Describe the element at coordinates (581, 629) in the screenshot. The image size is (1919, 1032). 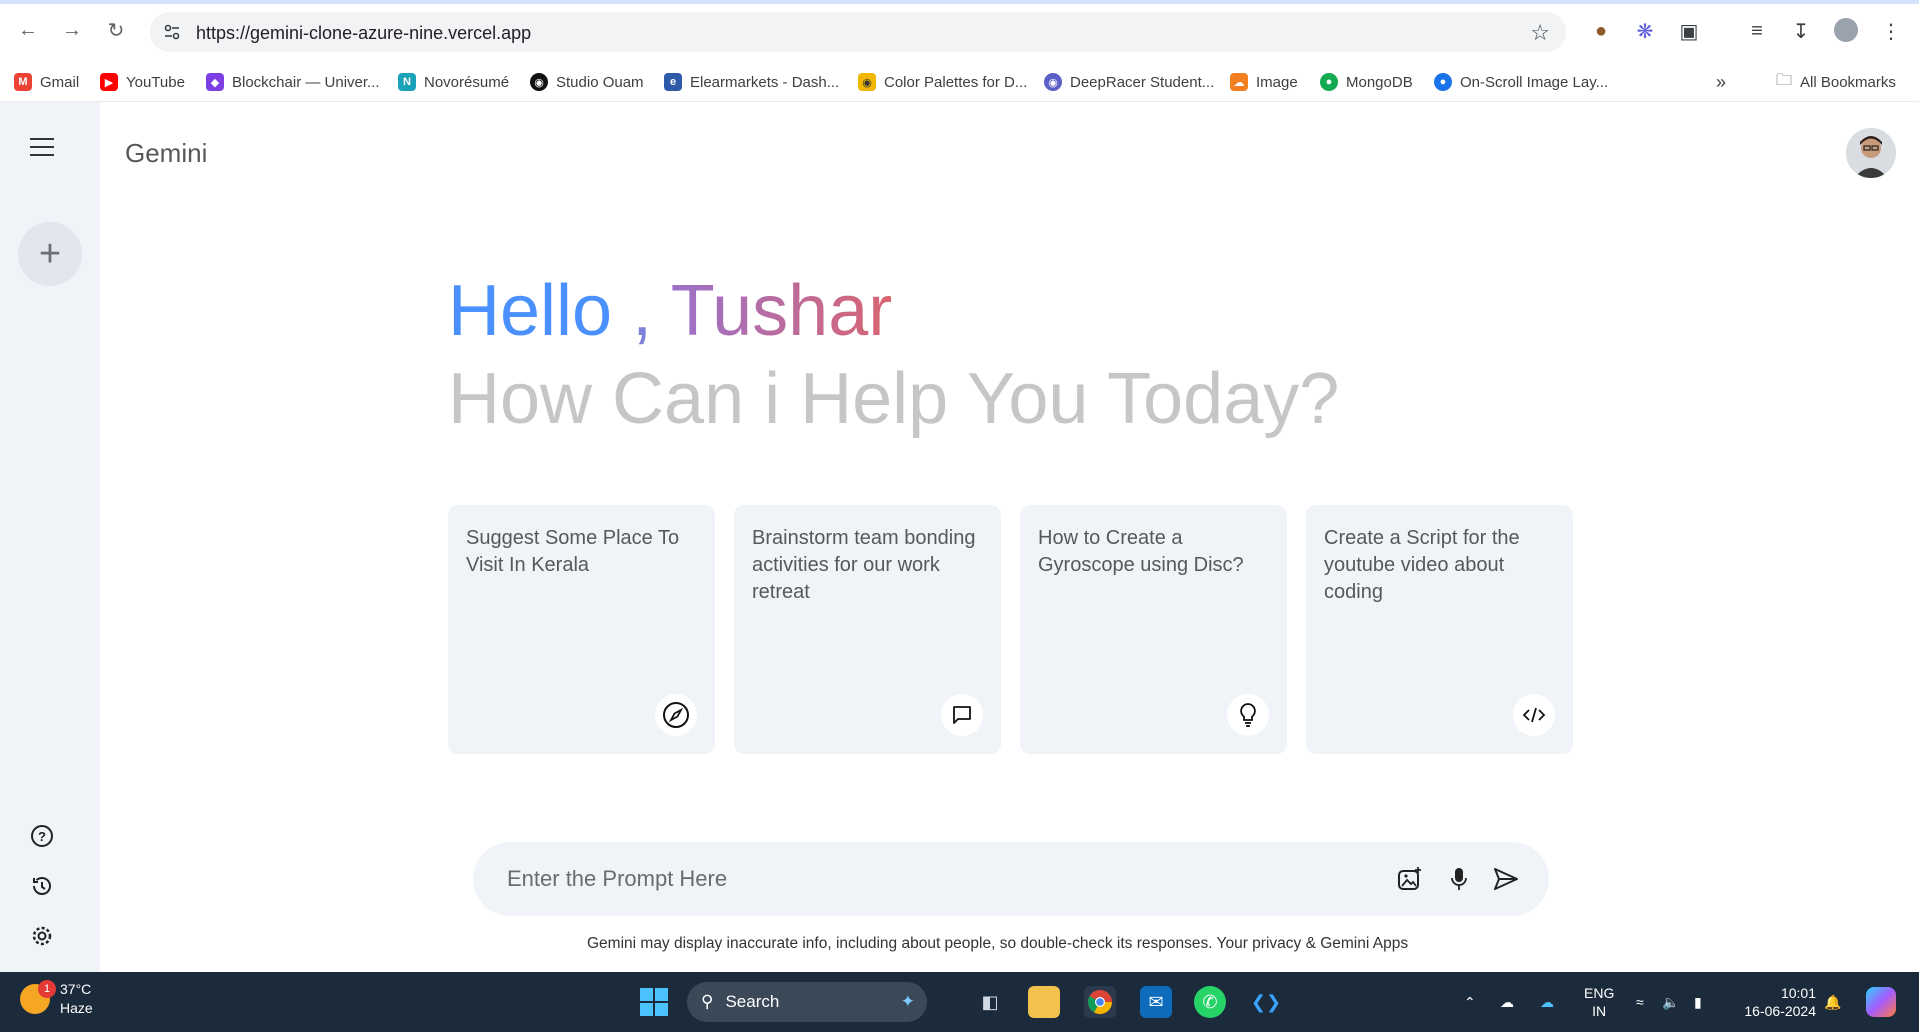
I see `suggestion-card: Suggest Some Place To Visit In Kerala` at that location.